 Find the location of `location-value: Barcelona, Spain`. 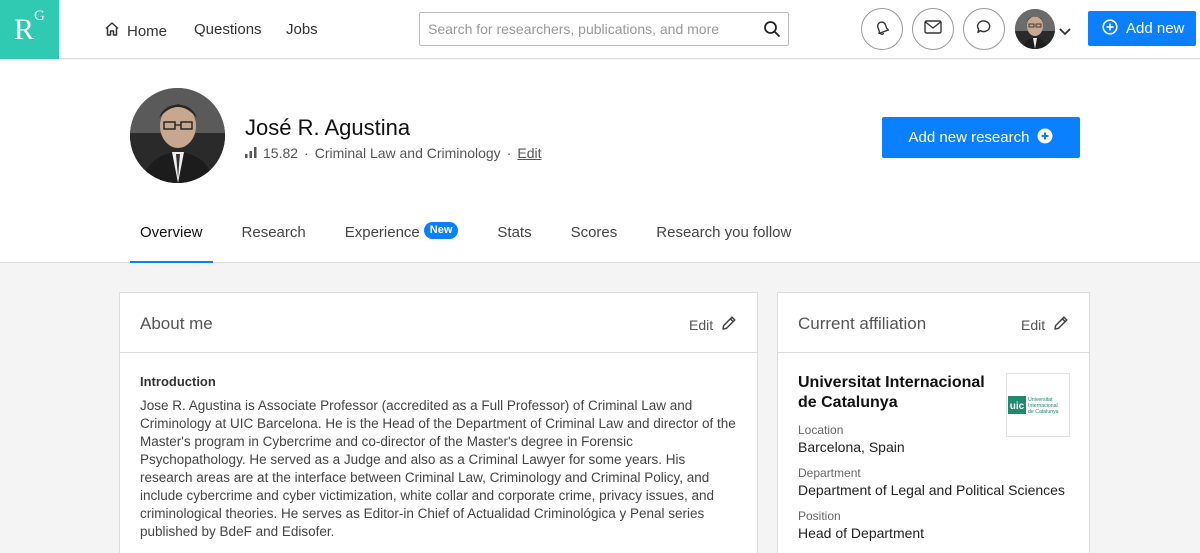

location-value: Barcelona, Spain is located at coordinates (851, 447).